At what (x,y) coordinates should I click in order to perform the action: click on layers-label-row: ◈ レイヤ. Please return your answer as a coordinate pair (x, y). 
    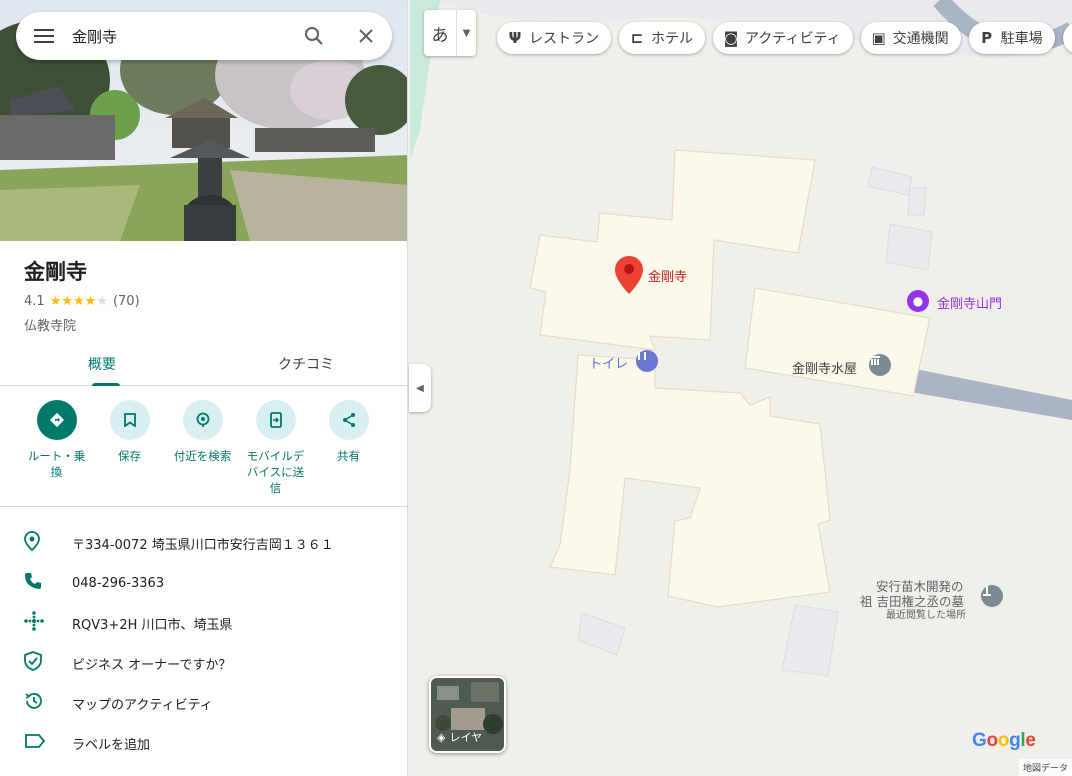
    Looking at the image, I should click on (459, 737).